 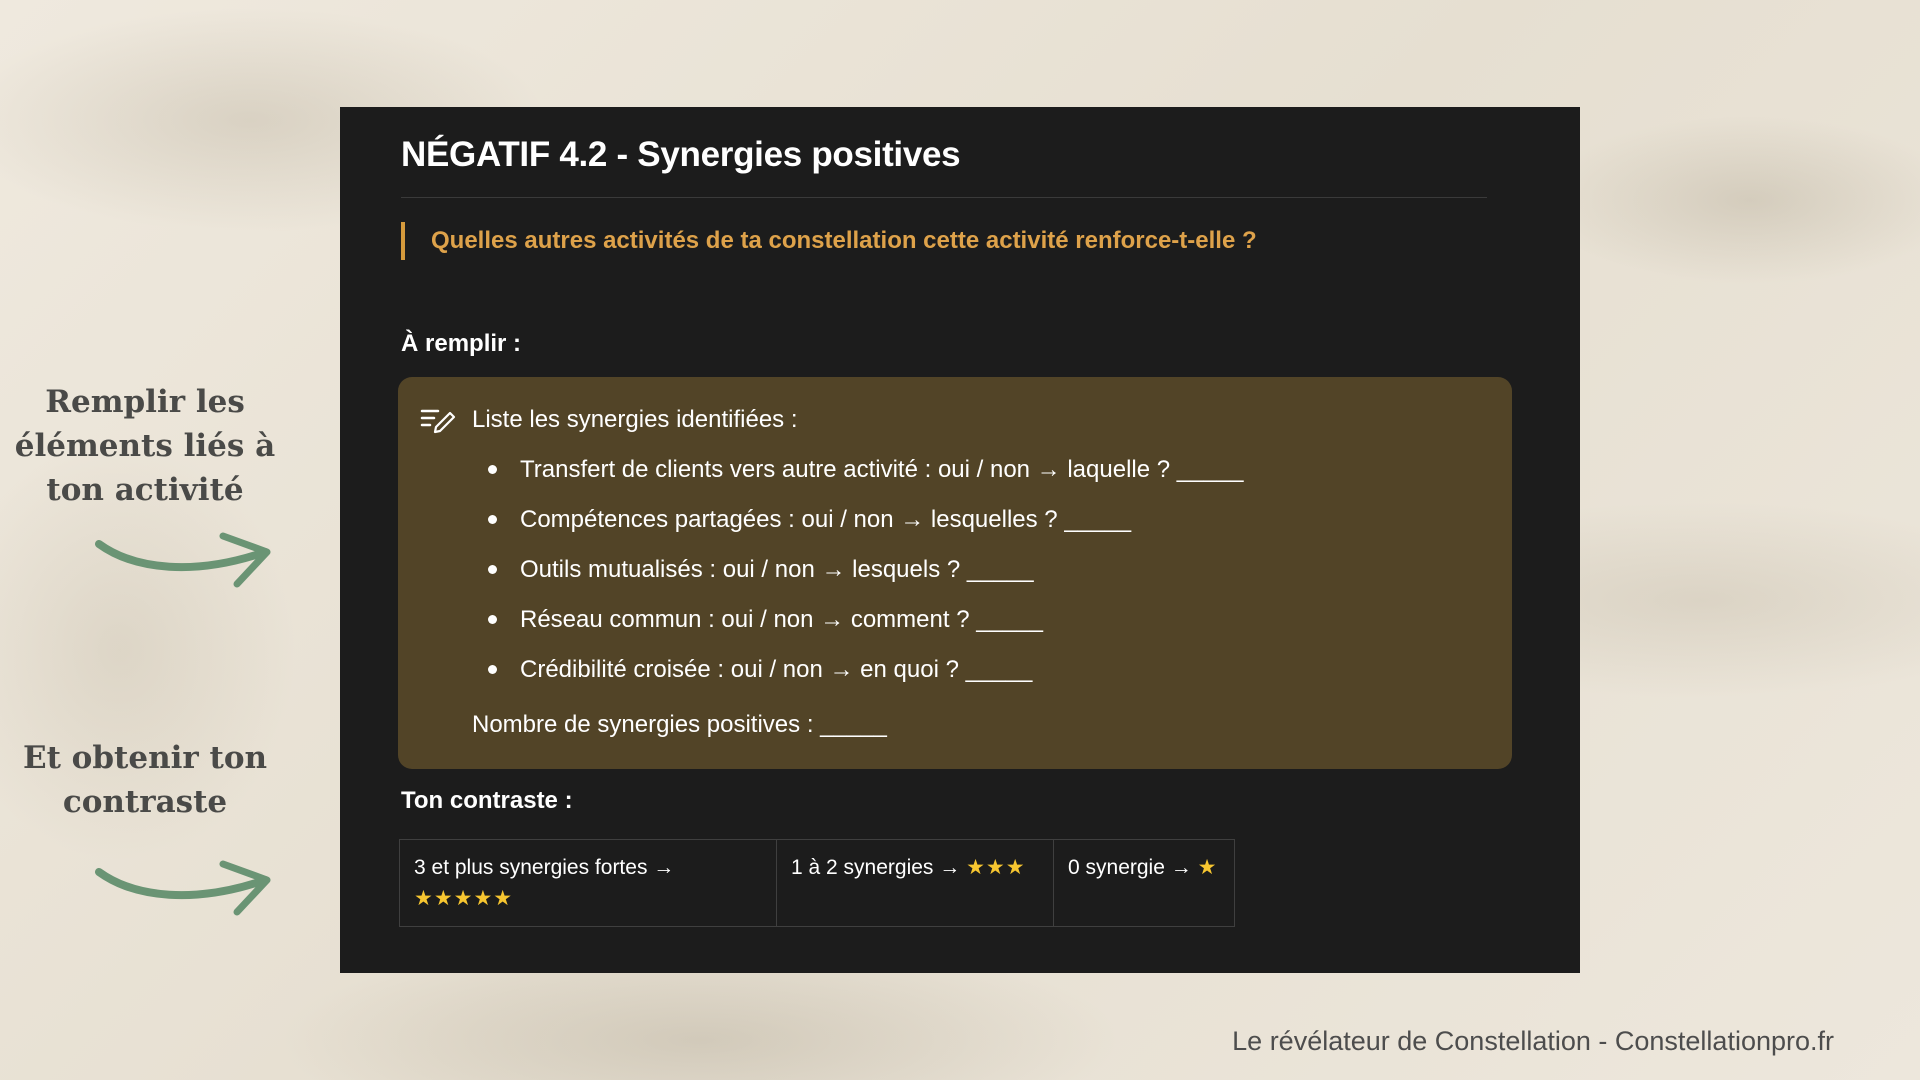 I want to click on result-hint-note: Et obtenir ton contraste, so click(x=145, y=780).